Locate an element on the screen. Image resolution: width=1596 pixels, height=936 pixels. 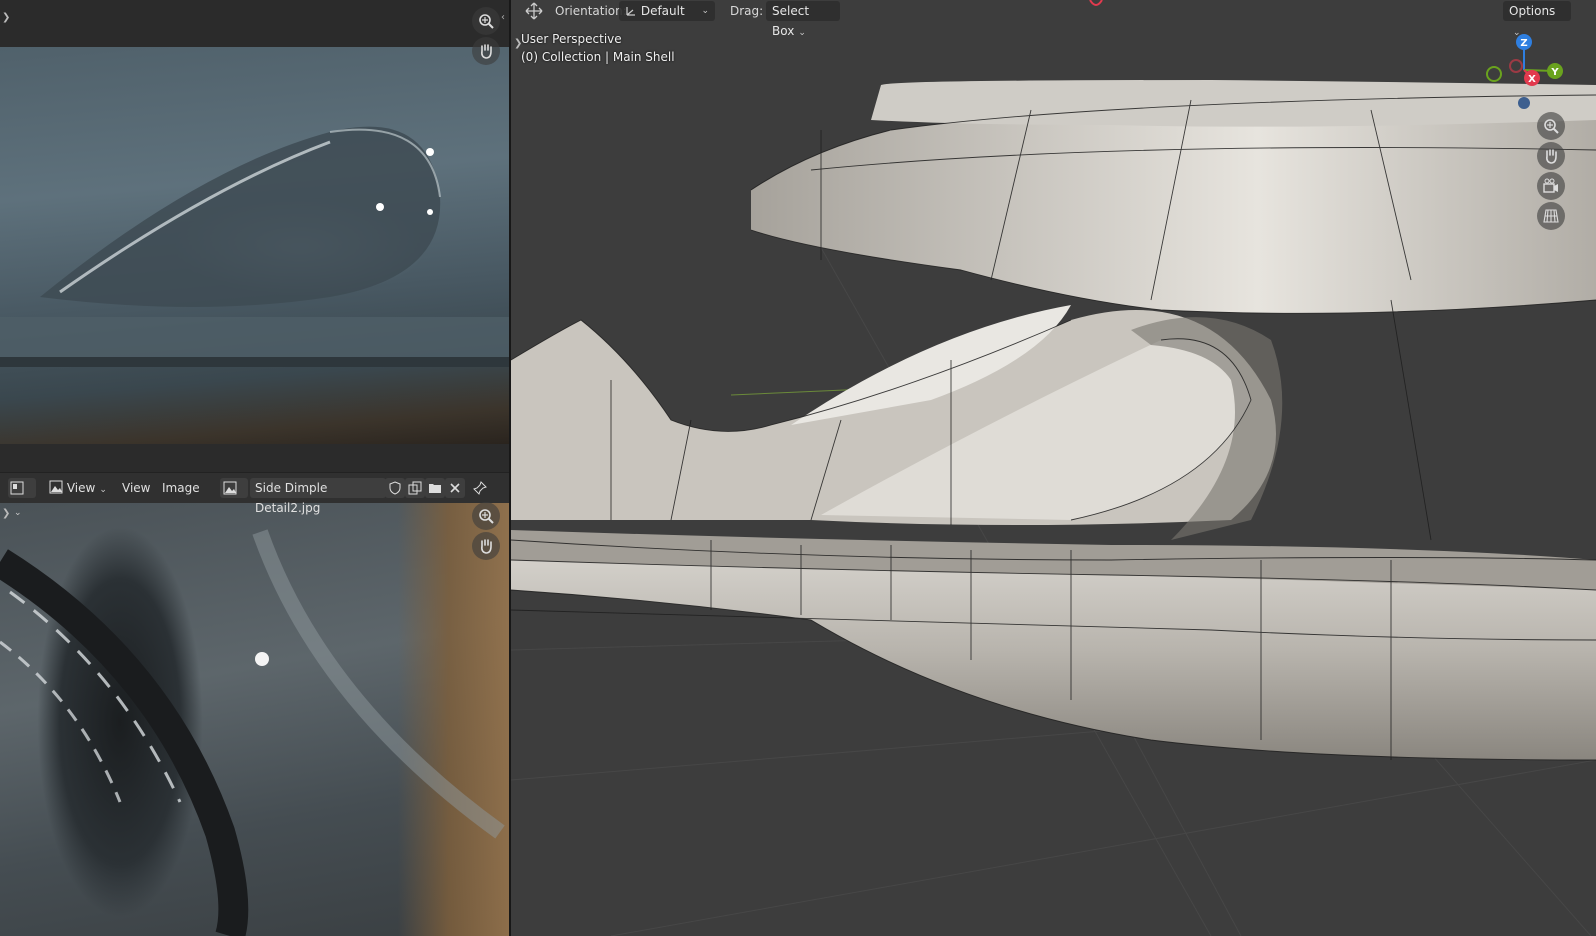
editor-type-button: ⌄ is located at coordinates (22, 498).